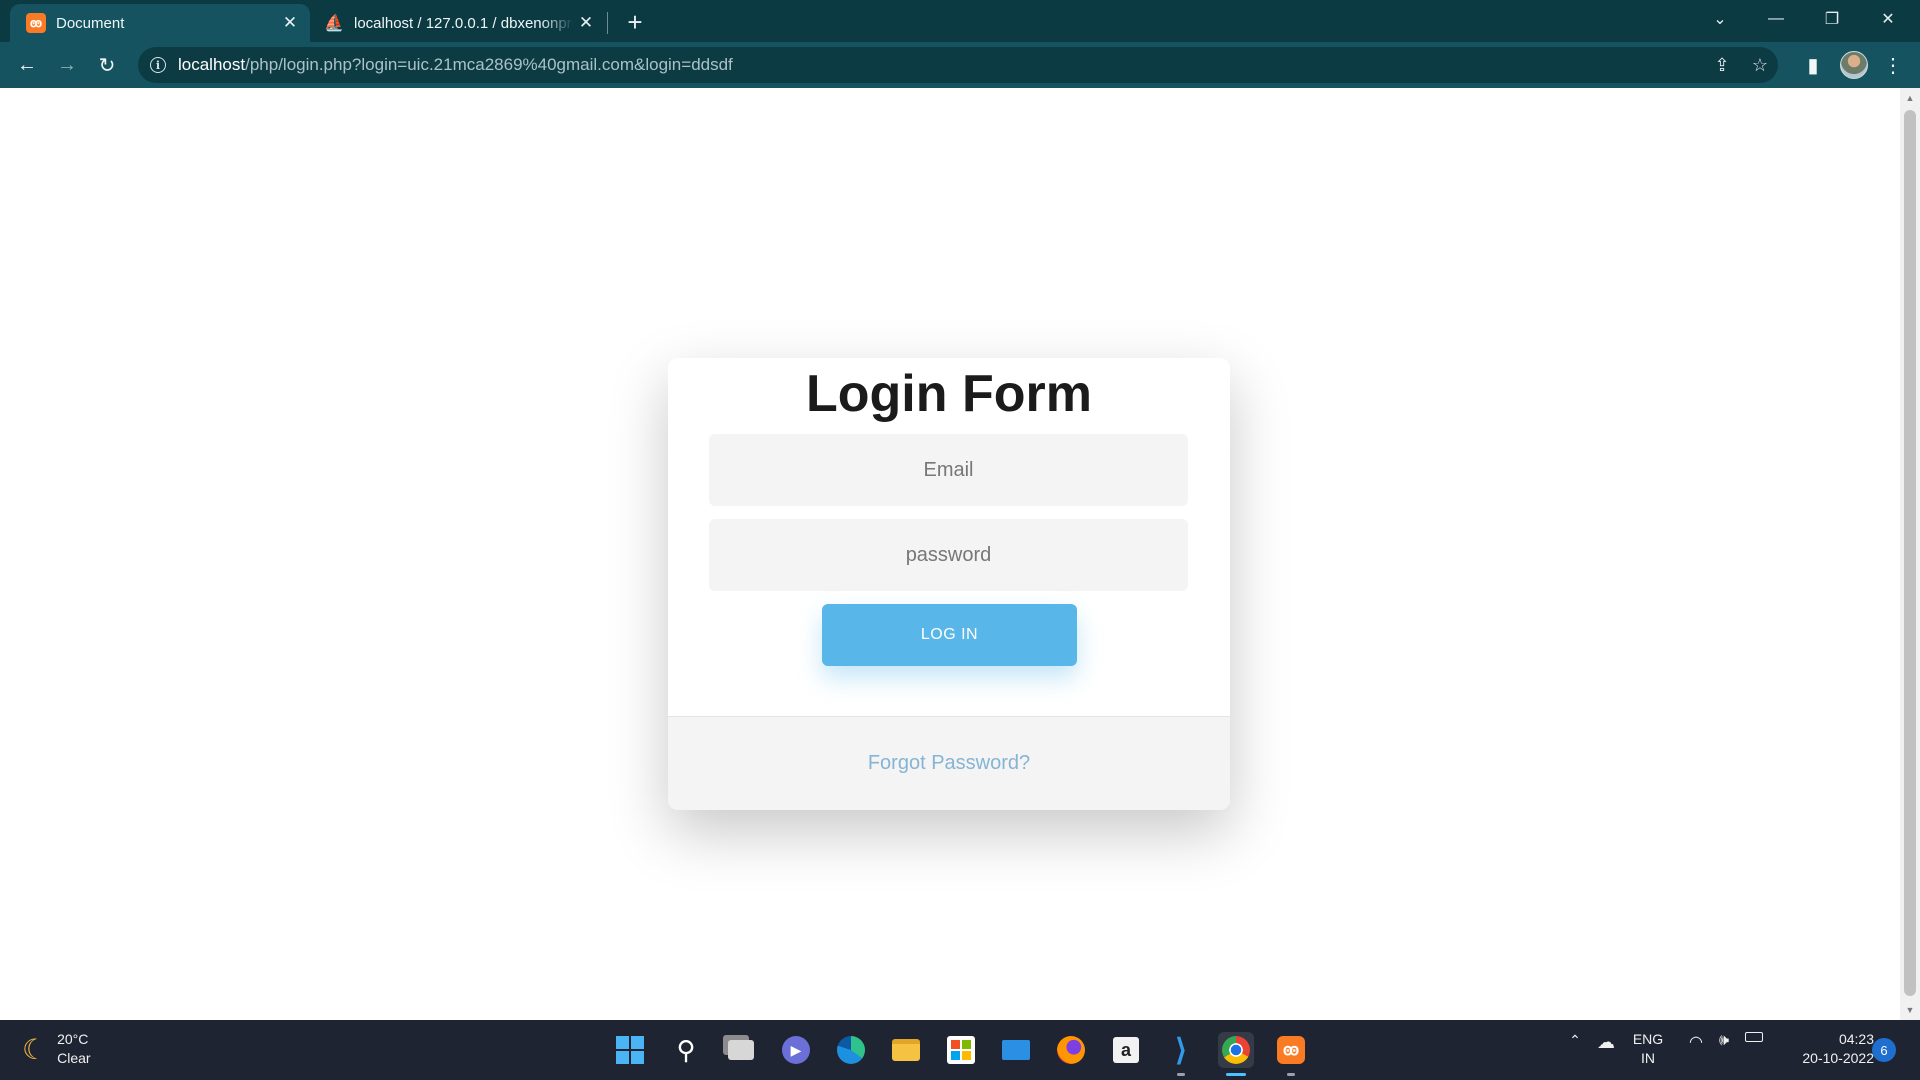  I want to click on new-tab-button: +, so click(635, 22).